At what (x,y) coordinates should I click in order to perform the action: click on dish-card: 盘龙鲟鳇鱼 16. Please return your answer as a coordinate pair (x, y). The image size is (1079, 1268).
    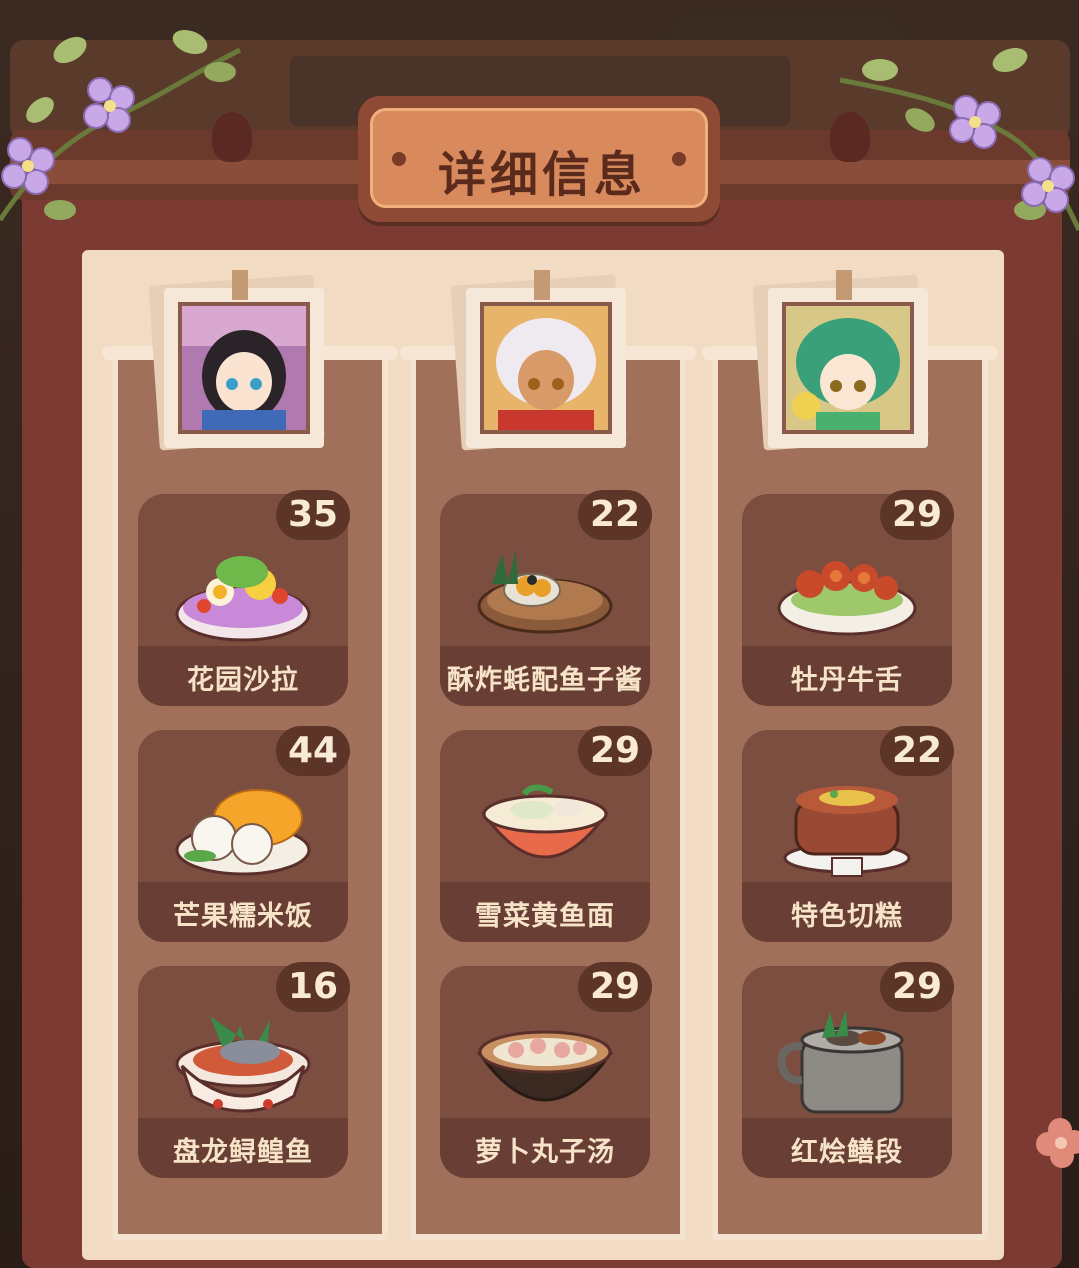
    Looking at the image, I should click on (244, 1070).